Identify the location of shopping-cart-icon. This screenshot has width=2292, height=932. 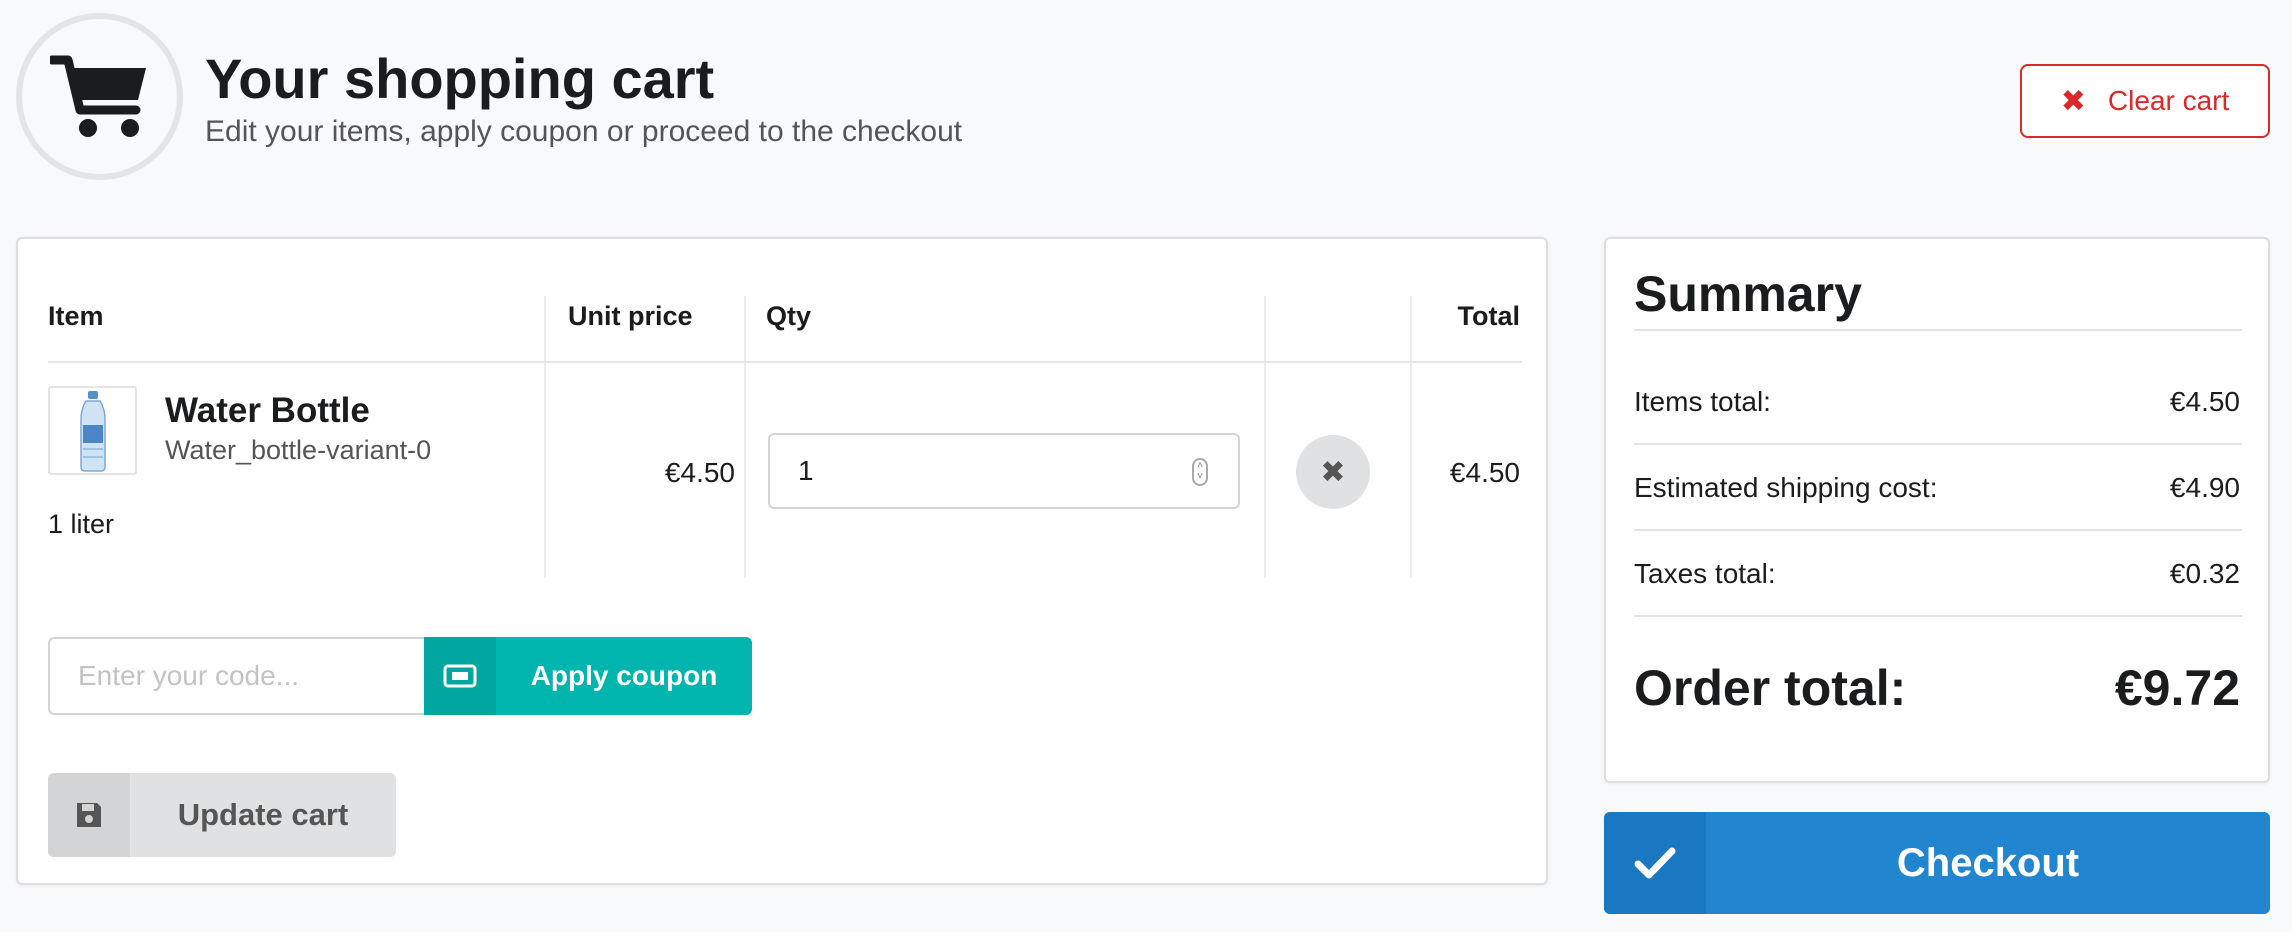
(97, 96).